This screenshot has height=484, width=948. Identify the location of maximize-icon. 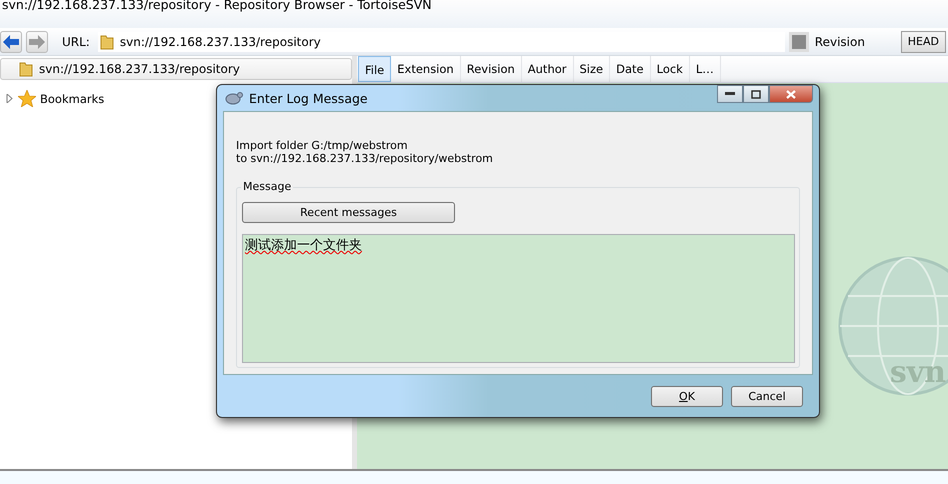
(756, 94).